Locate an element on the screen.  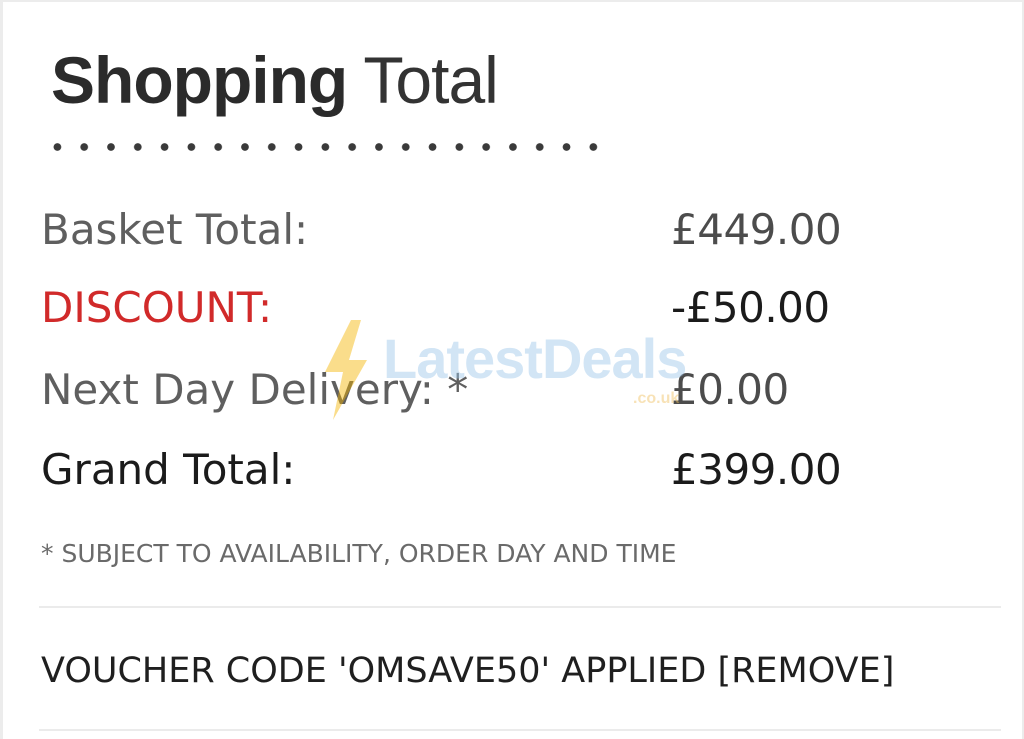
card-title: Shopping Total is located at coordinates (275, 80).